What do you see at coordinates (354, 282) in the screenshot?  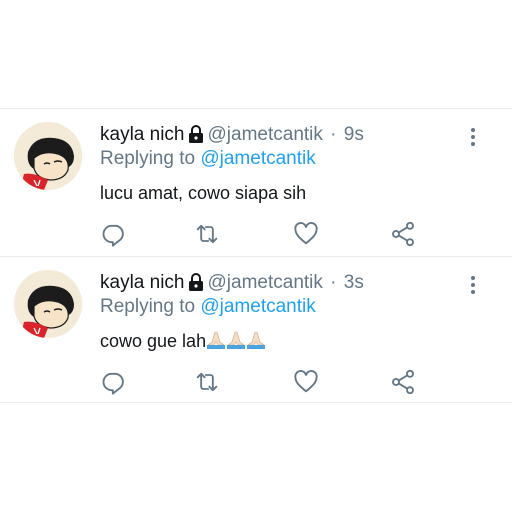 I see `timestamp: 3s` at bounding box center [354, 282].